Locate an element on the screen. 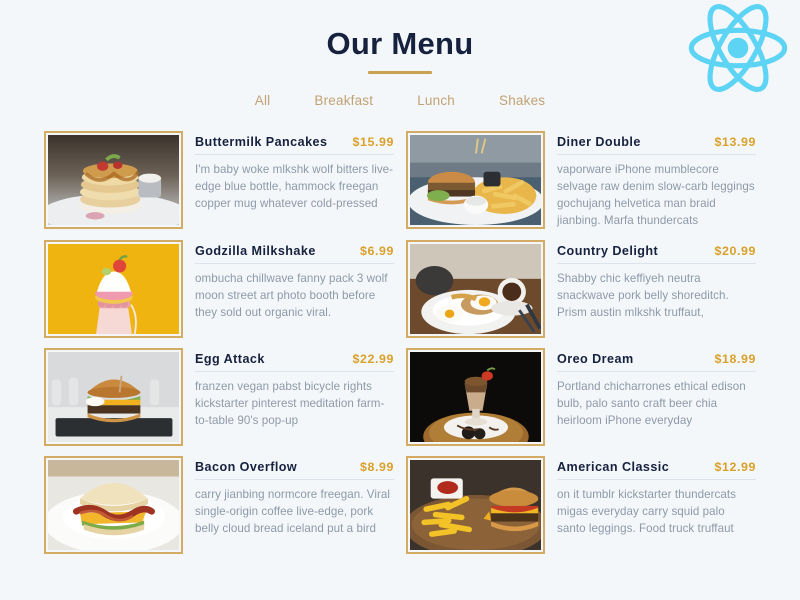 This screenshot has width=800, height=600. tall-milkshake-glass-photo is located at coordinates (475, 396).